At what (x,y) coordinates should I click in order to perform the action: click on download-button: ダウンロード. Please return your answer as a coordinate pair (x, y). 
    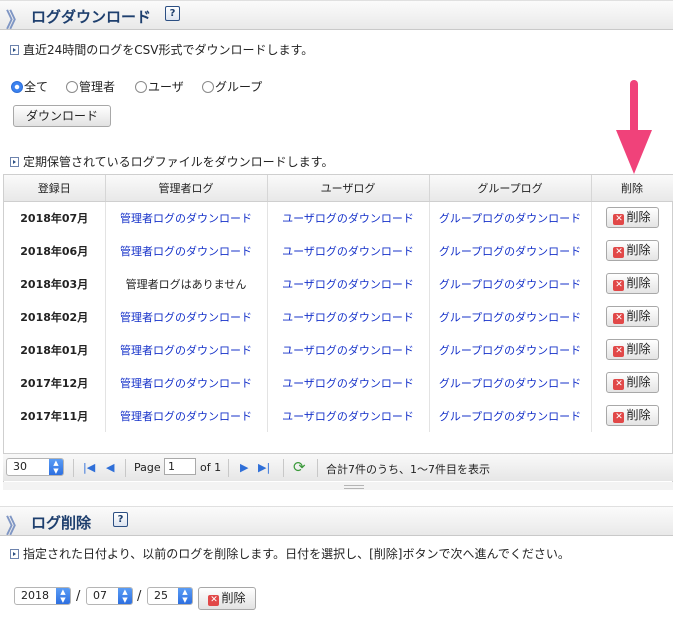
    Looking at the image, I should click on (62, 116).